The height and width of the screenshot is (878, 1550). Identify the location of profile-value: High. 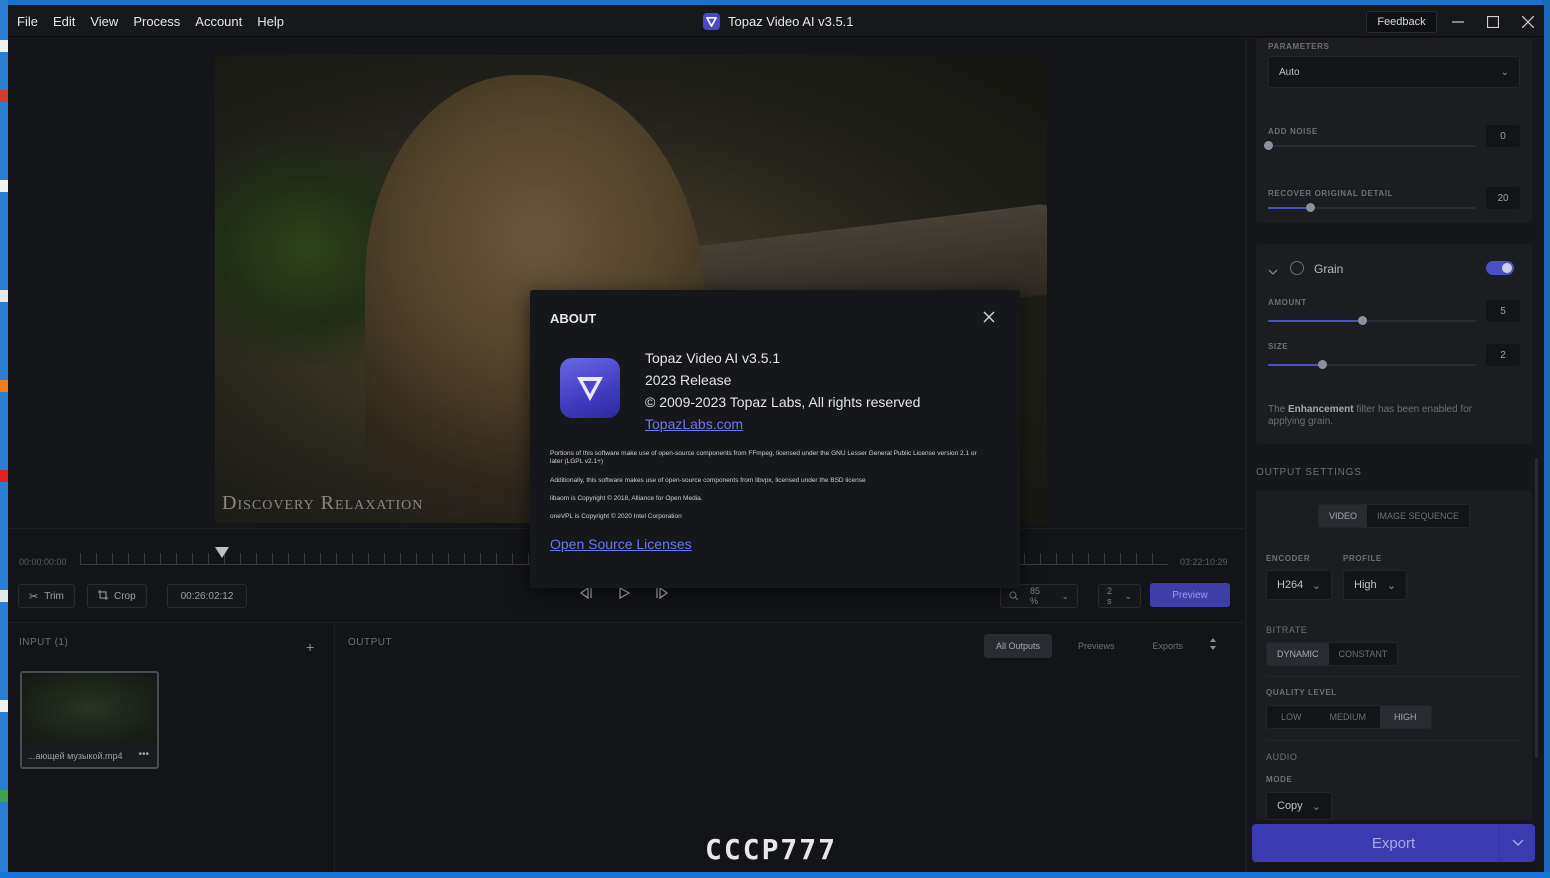
(1365, 585).